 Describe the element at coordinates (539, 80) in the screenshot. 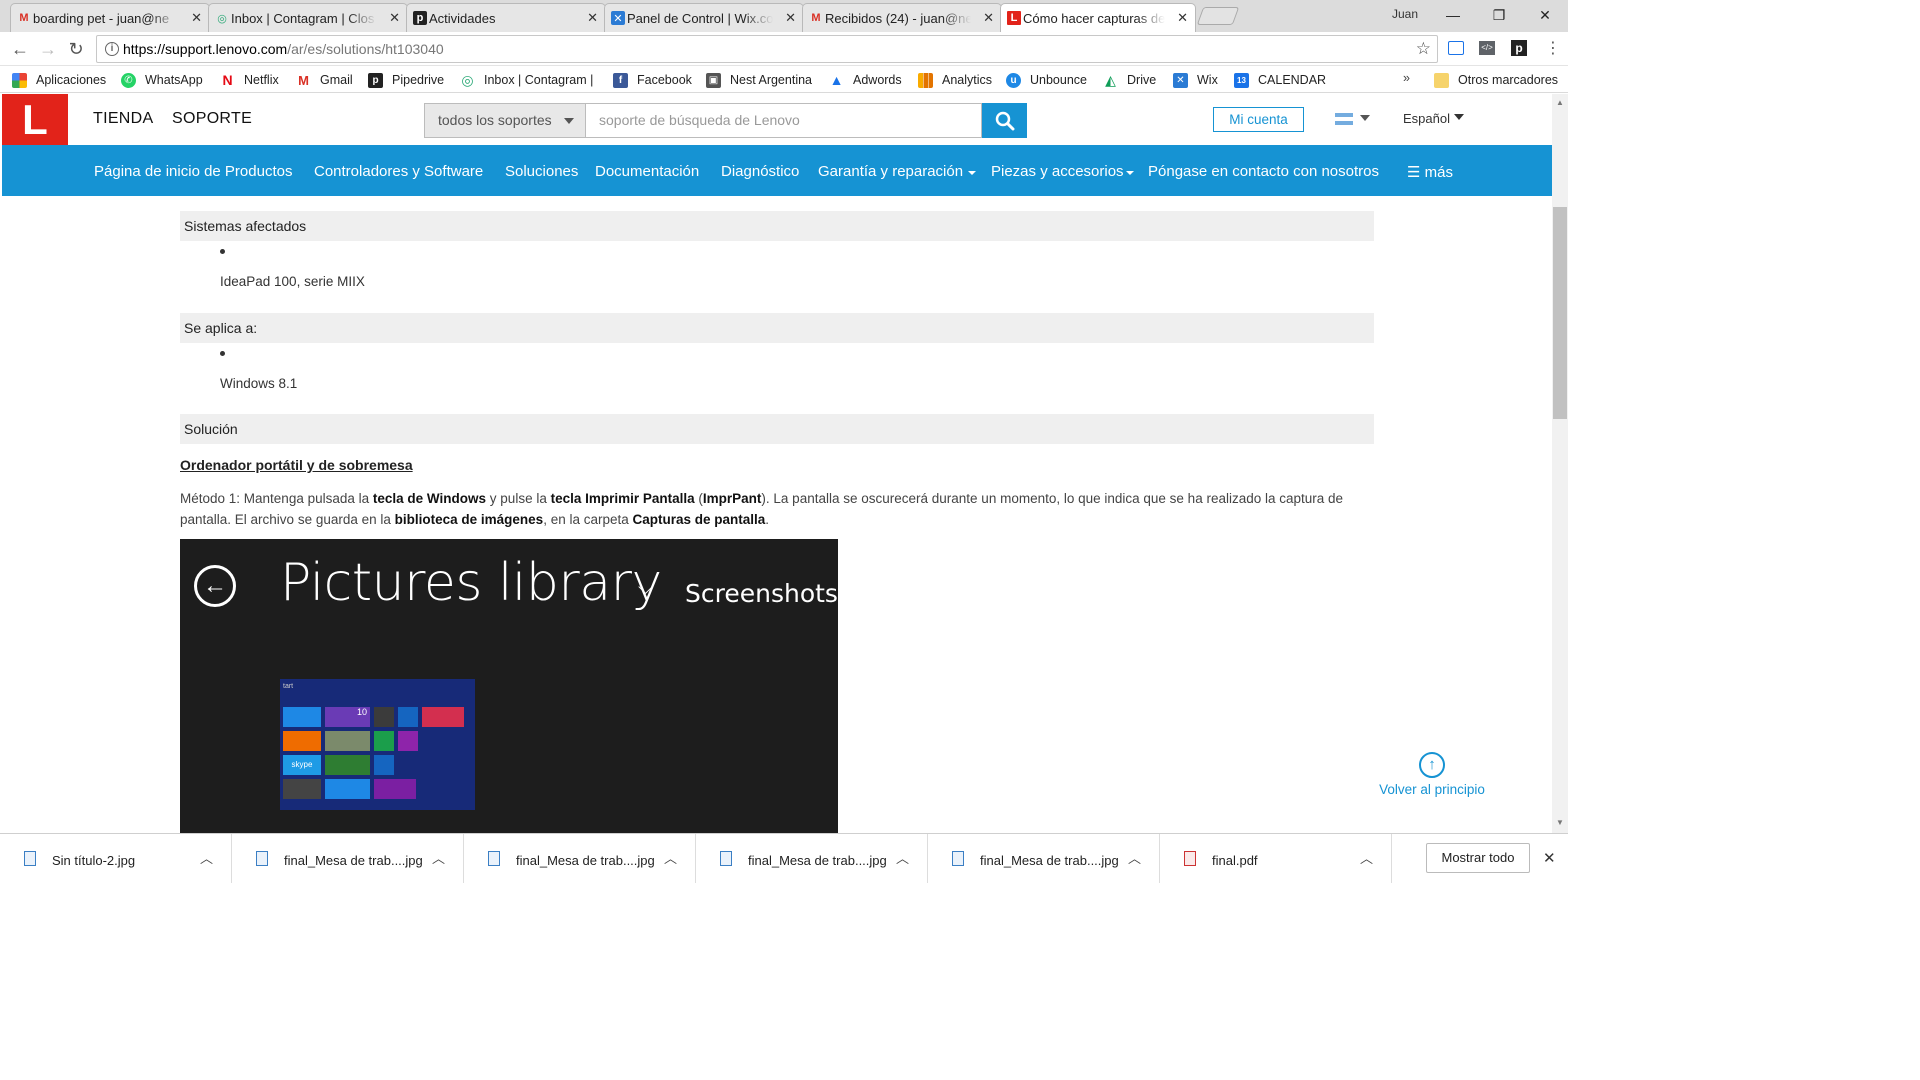

I see `bookmark-label: Inbox | Contagram |` at that location.